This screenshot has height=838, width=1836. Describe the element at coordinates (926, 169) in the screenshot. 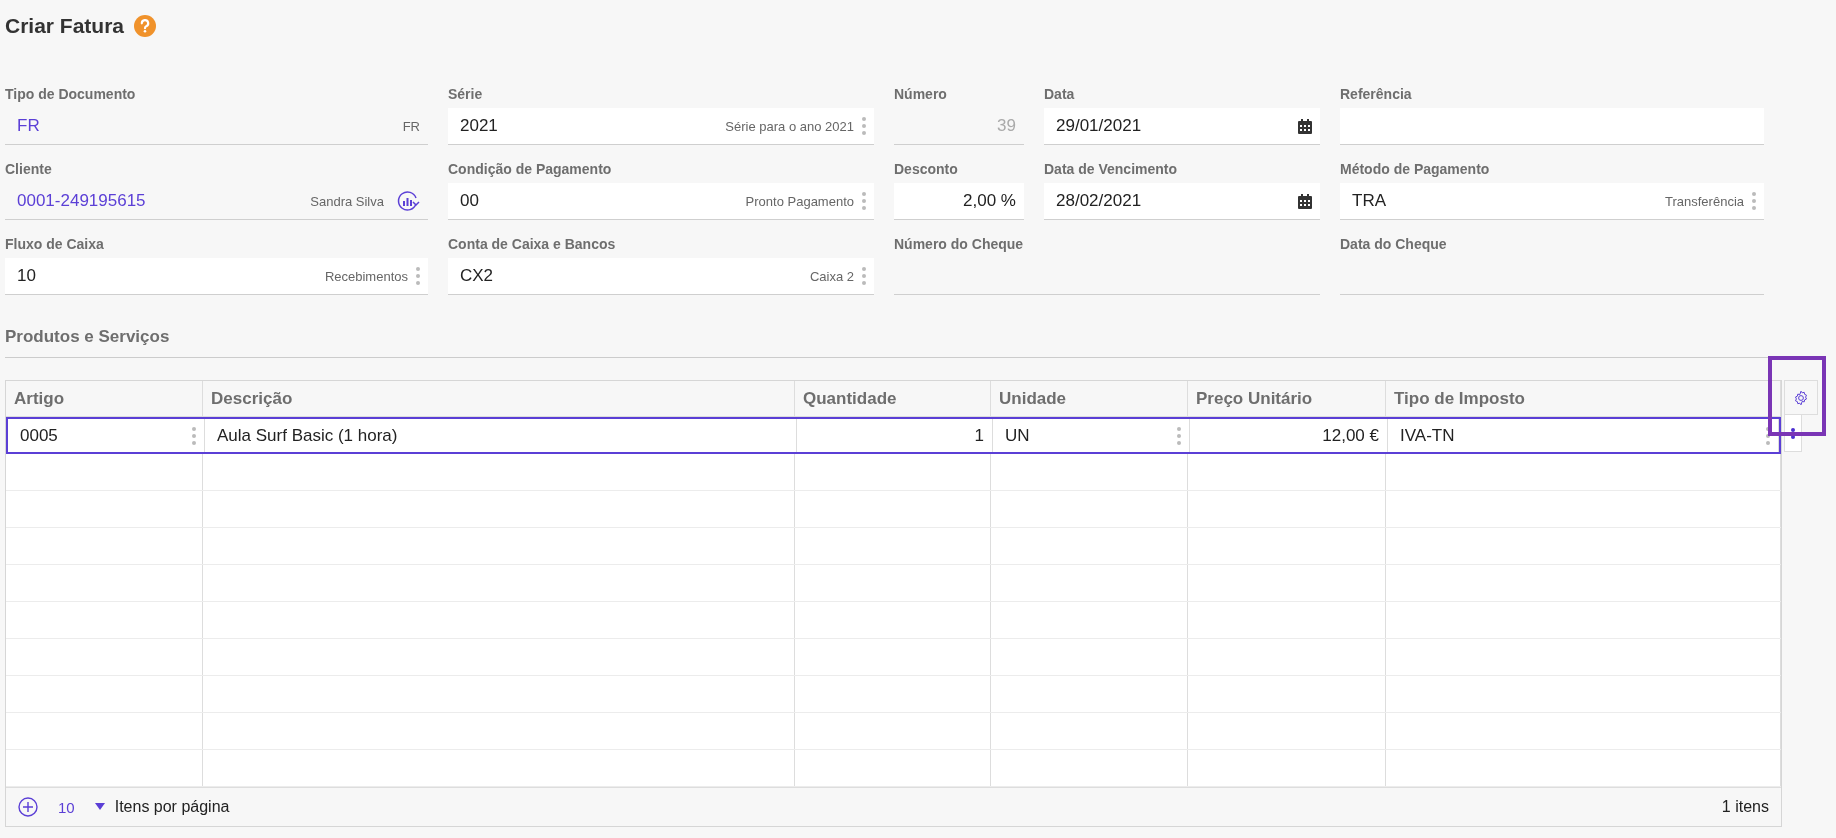

I see `field-label: Desconto` at that location.